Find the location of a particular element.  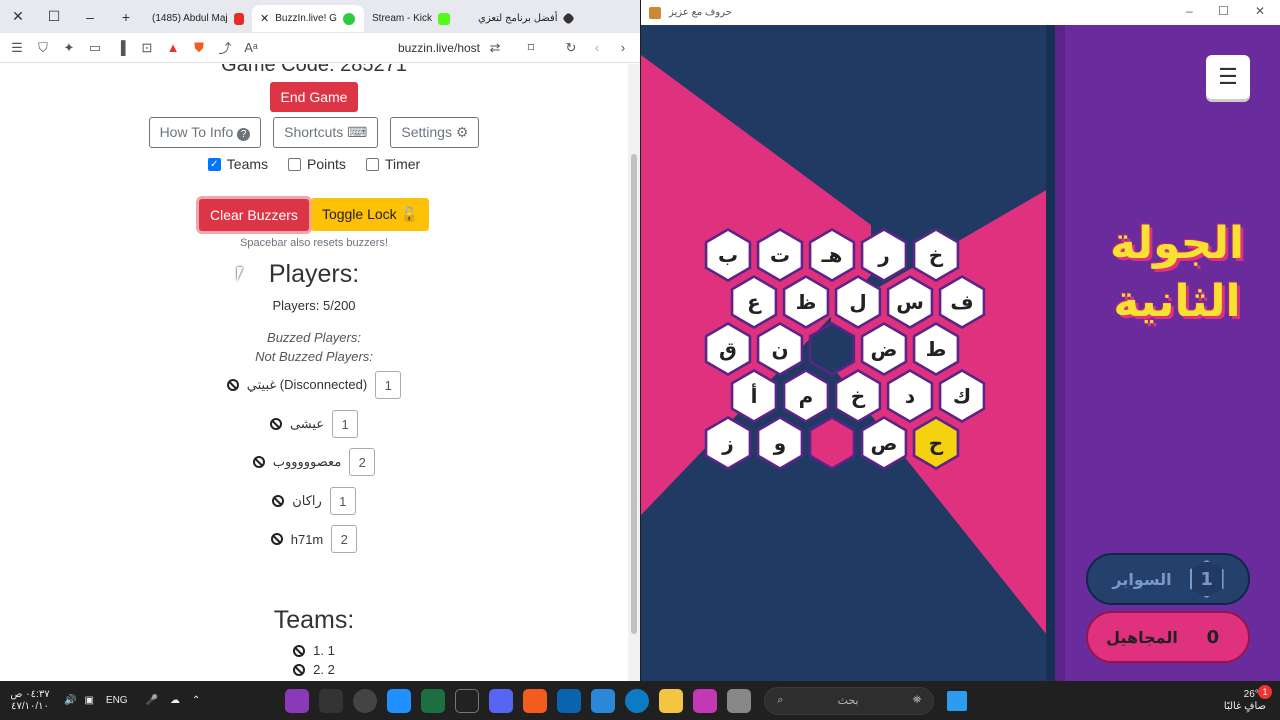

notification-badge: 1 is located at coordinates (1265, 692).